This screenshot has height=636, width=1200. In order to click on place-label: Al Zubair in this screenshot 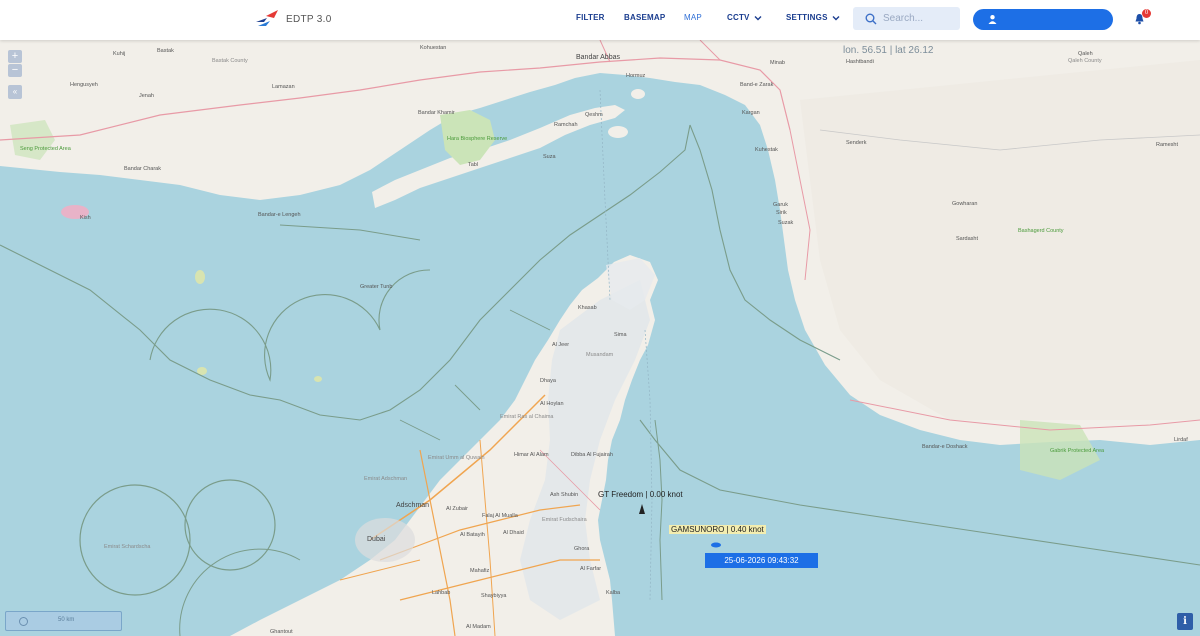, I will do `click(457, 509)`.